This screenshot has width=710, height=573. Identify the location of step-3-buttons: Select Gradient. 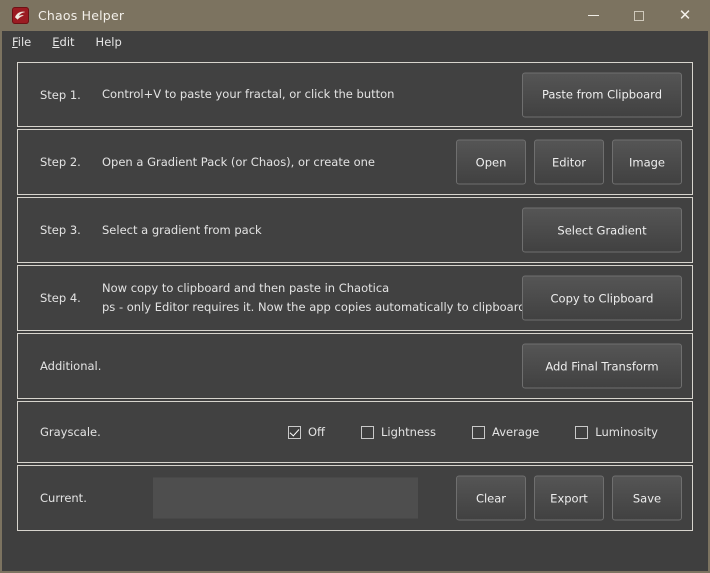
(602, 230).